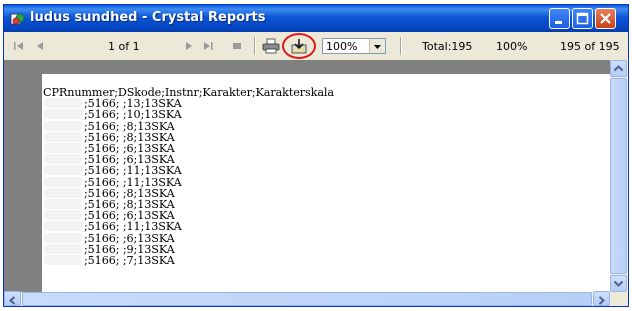 This screenshot has width=632, height=311. What do you see at coordinates (559, 18) in the screenshot?
I see `minimize-button` at bounding box center [559, 18].